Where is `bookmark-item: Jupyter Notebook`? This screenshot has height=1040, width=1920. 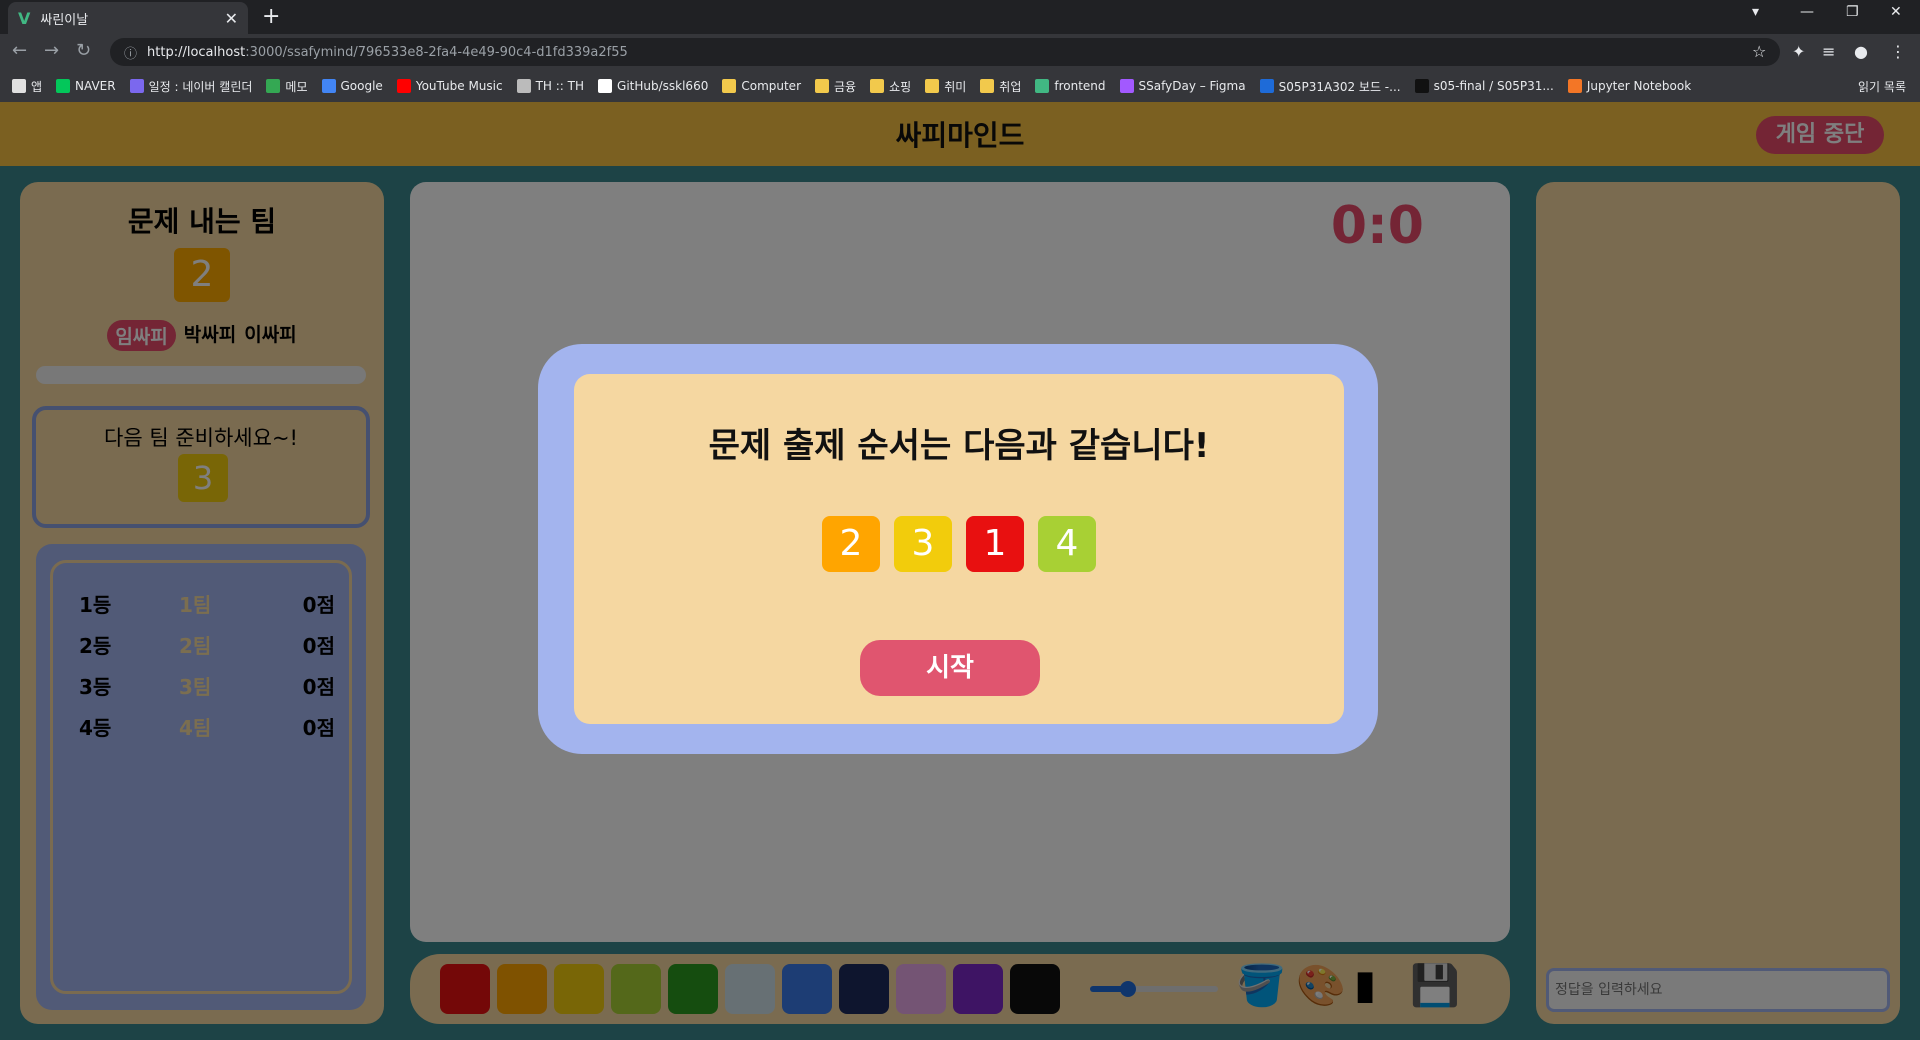 bookmark-item: Jupyter Notebook is located at coordinates (1629, 86).